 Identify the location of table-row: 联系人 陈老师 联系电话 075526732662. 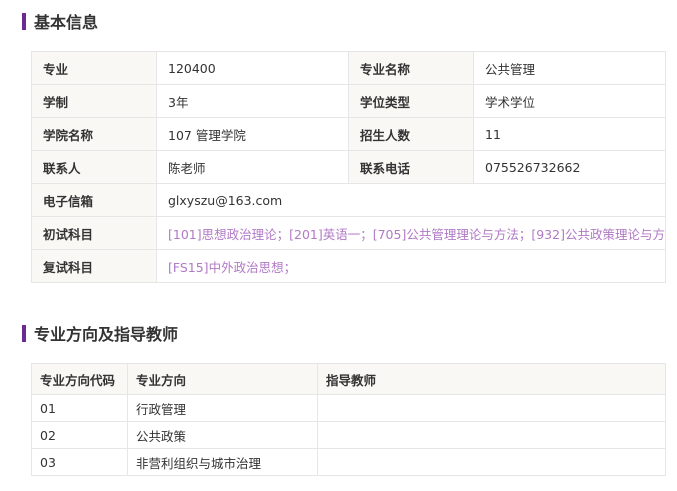
(348, 167).